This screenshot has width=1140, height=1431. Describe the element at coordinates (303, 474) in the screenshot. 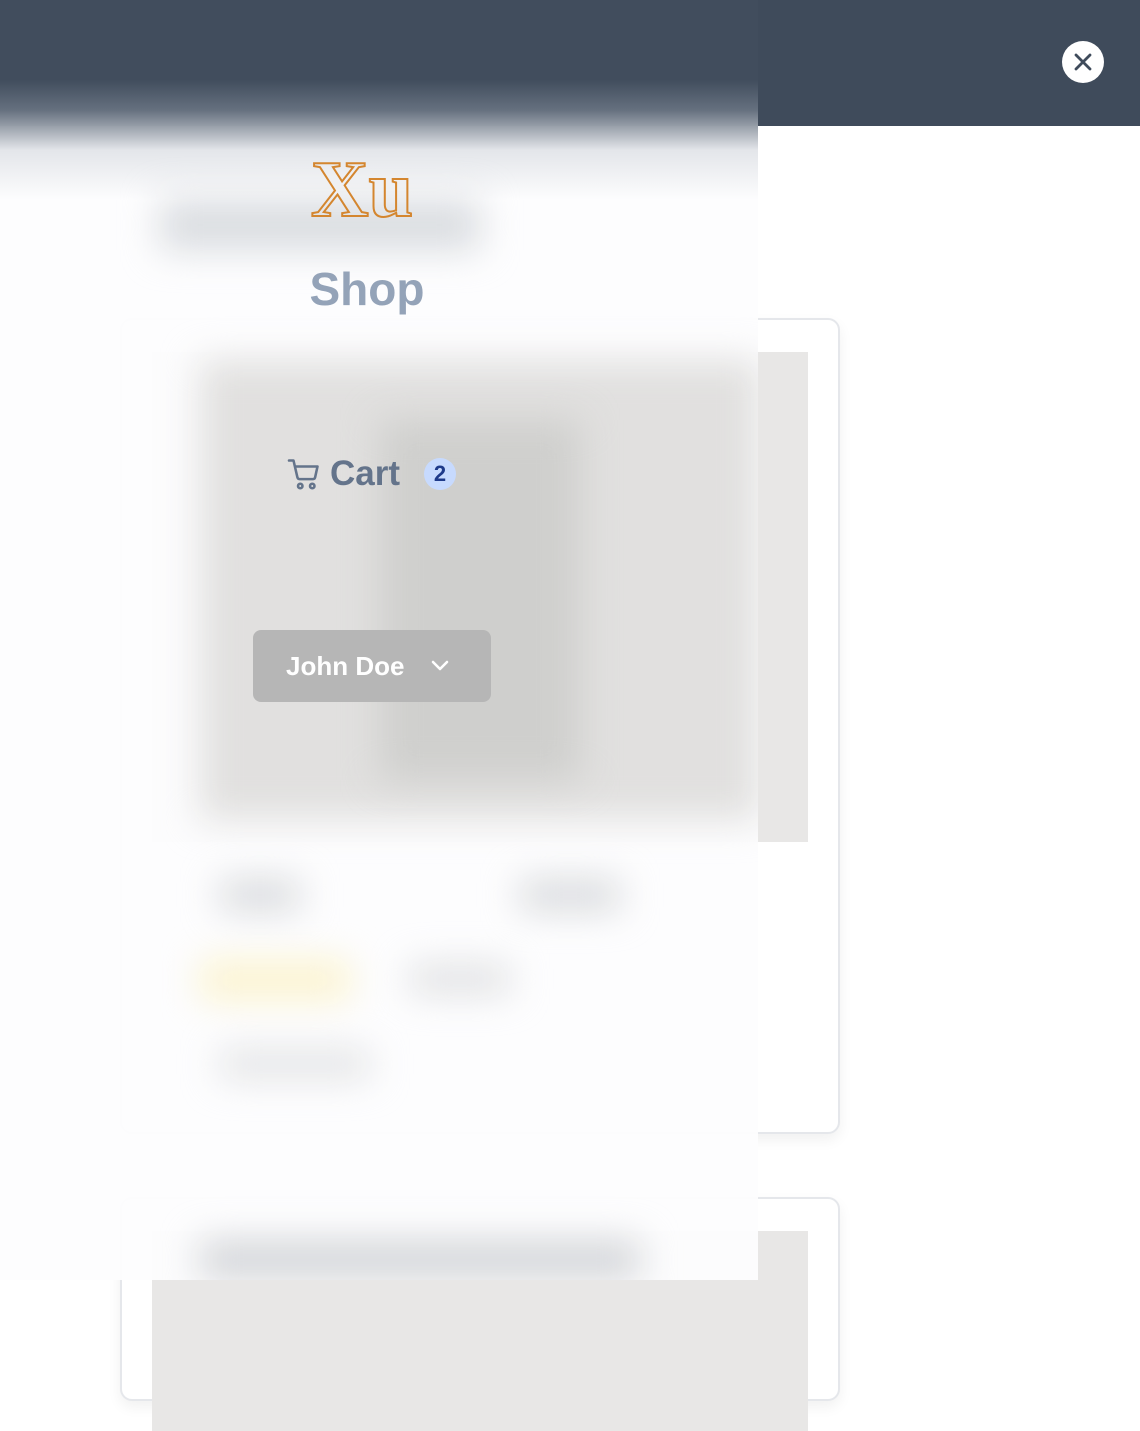

I see `cart-icon` at that location.